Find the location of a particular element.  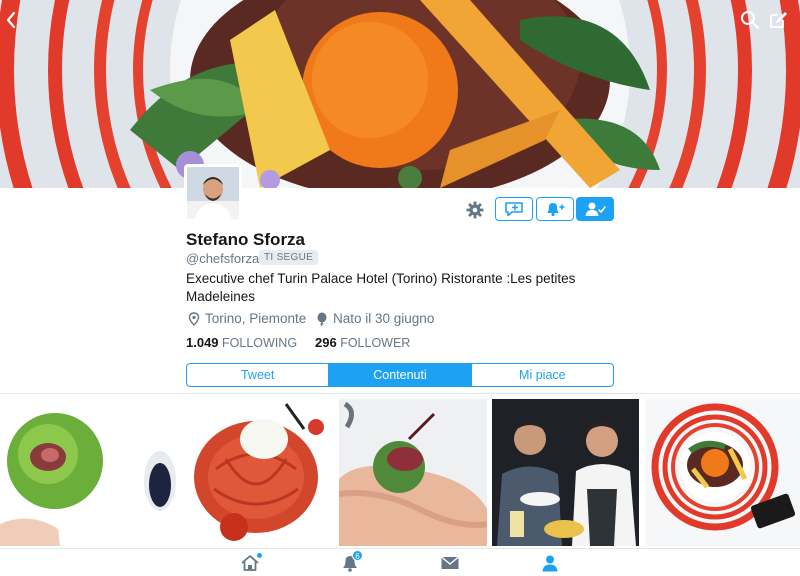

tab-mi-piace: Mi piace is located at coordinates (542, 375).